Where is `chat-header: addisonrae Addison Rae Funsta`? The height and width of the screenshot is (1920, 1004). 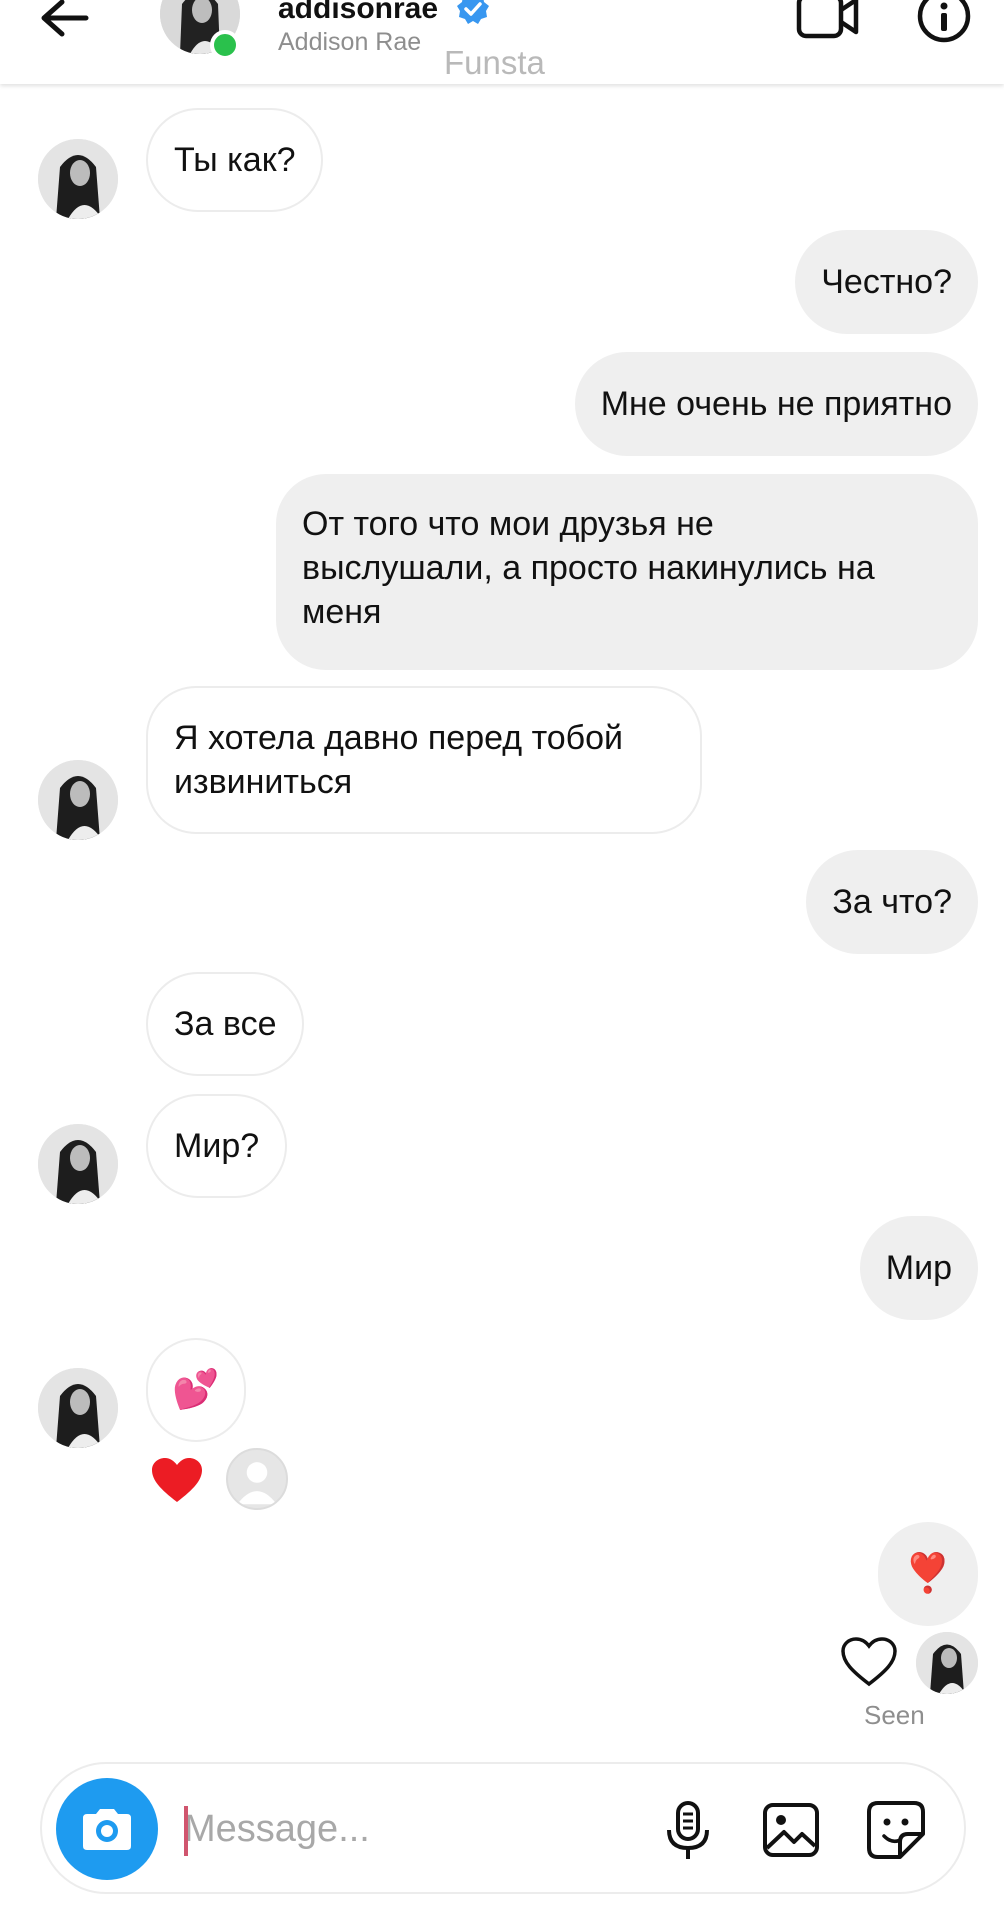
chat-header: addisonrae Addison Rae Funsta is located at coordinates (502, 42).